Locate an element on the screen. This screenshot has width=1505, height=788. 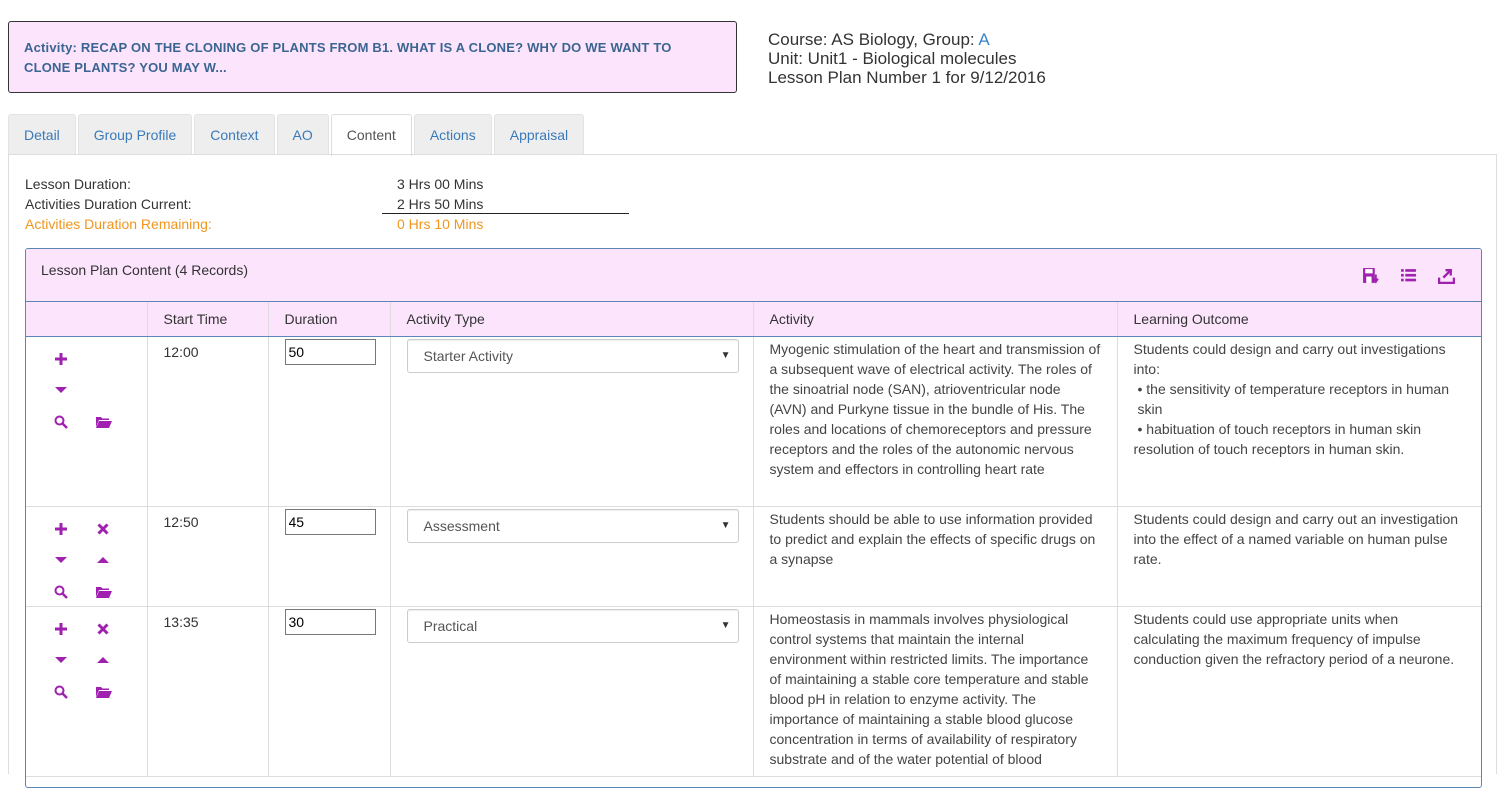
tab-ao: AO is located at coordinates (302, 134).